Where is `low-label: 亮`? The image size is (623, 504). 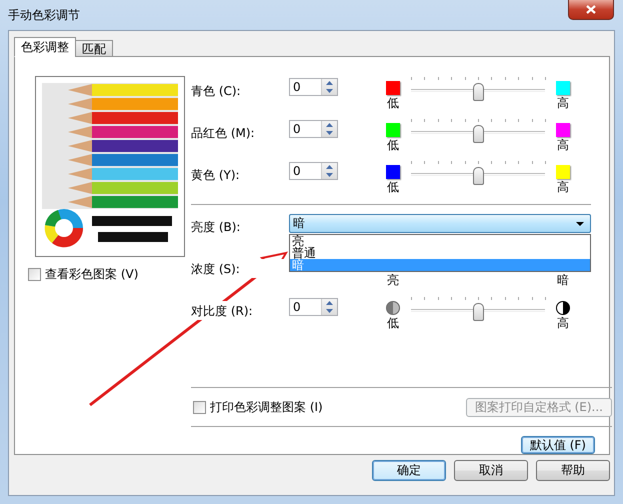
low-label: 亮 is located at coordinates (393, 280).